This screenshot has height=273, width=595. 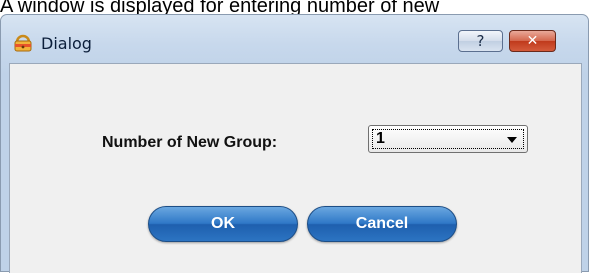 I want to click on window-title: Dialog, so click(x=66, y=43).